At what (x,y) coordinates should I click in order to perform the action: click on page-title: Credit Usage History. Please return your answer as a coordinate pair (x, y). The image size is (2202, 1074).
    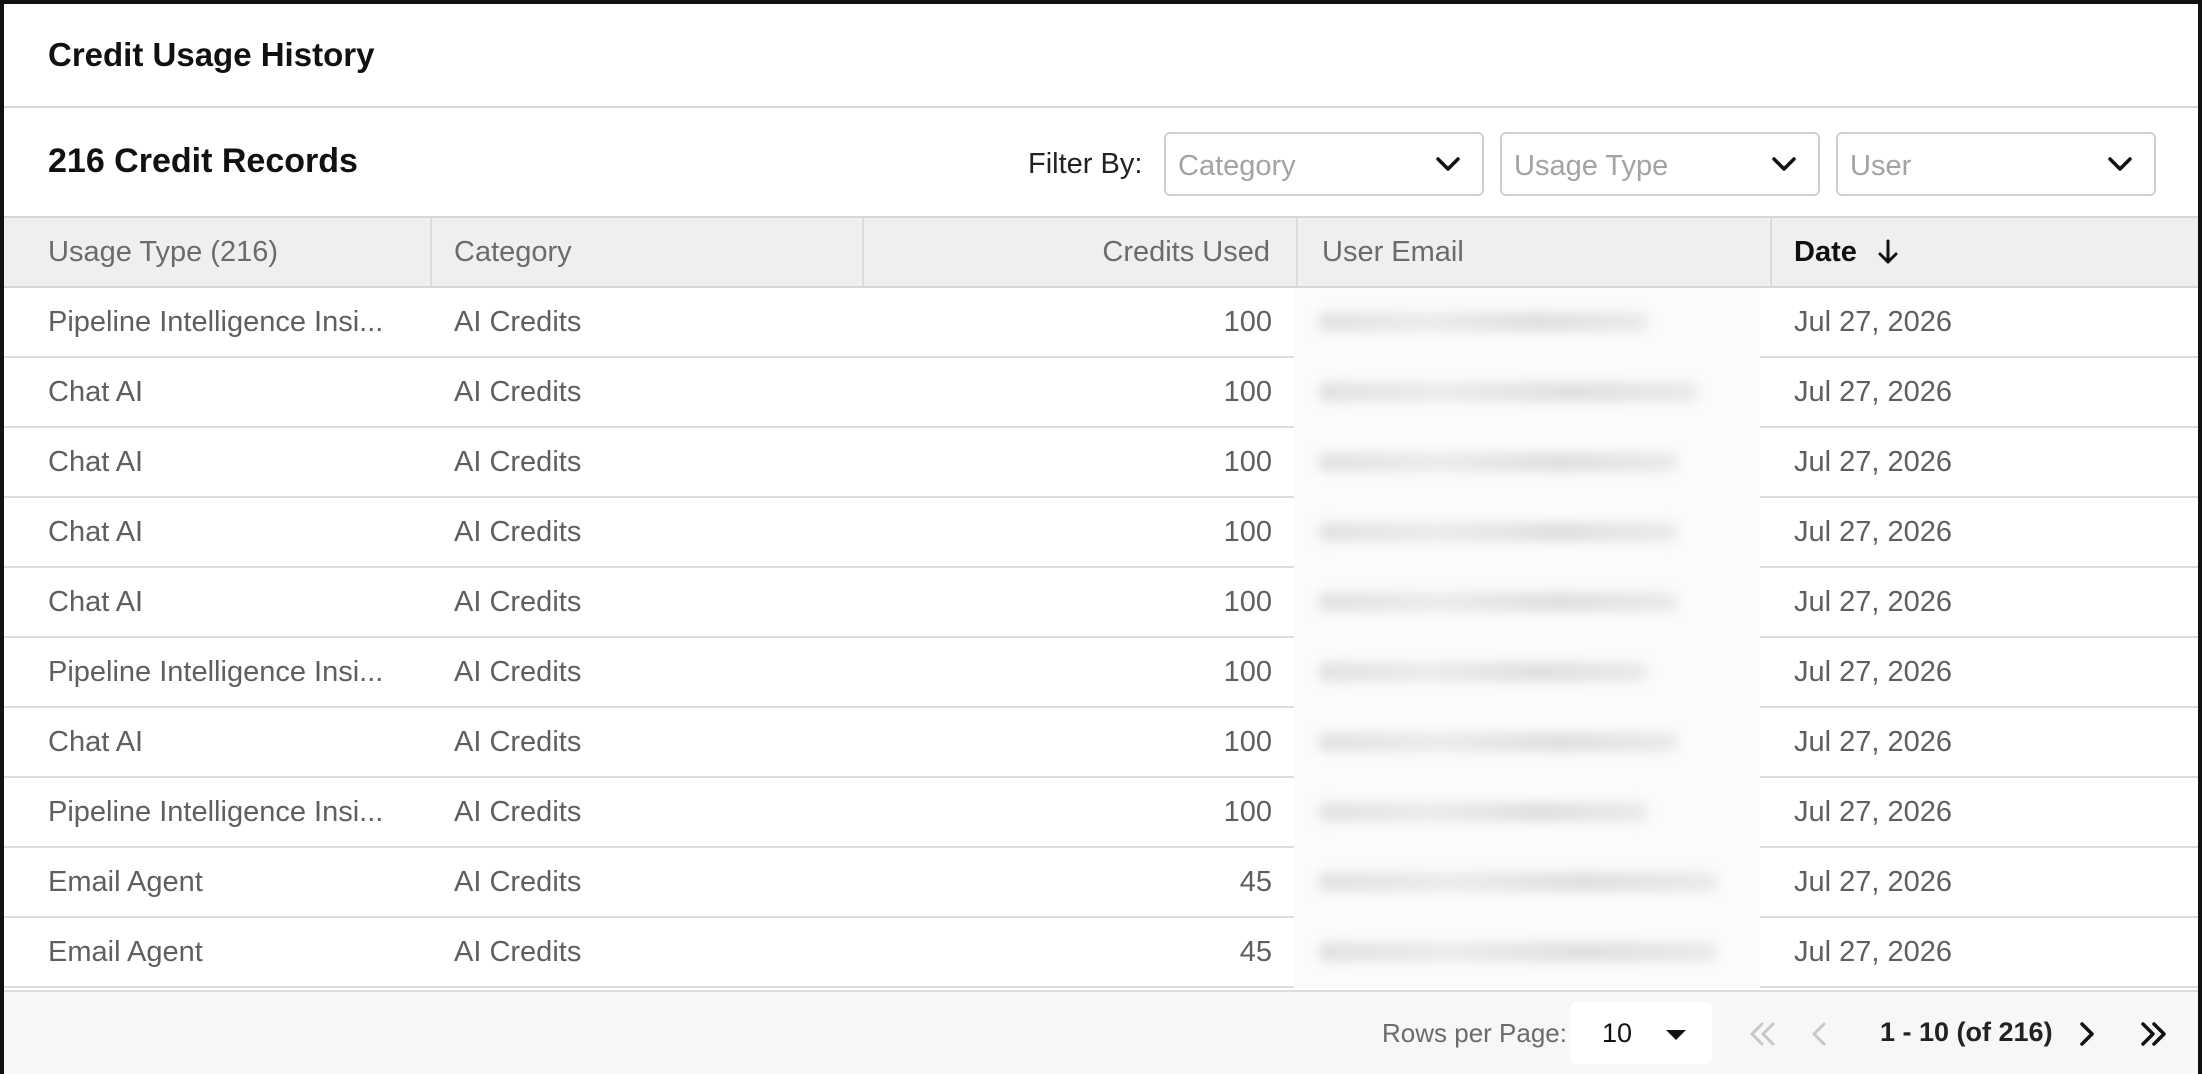
    Looking at the image, I should click on (211, 54).